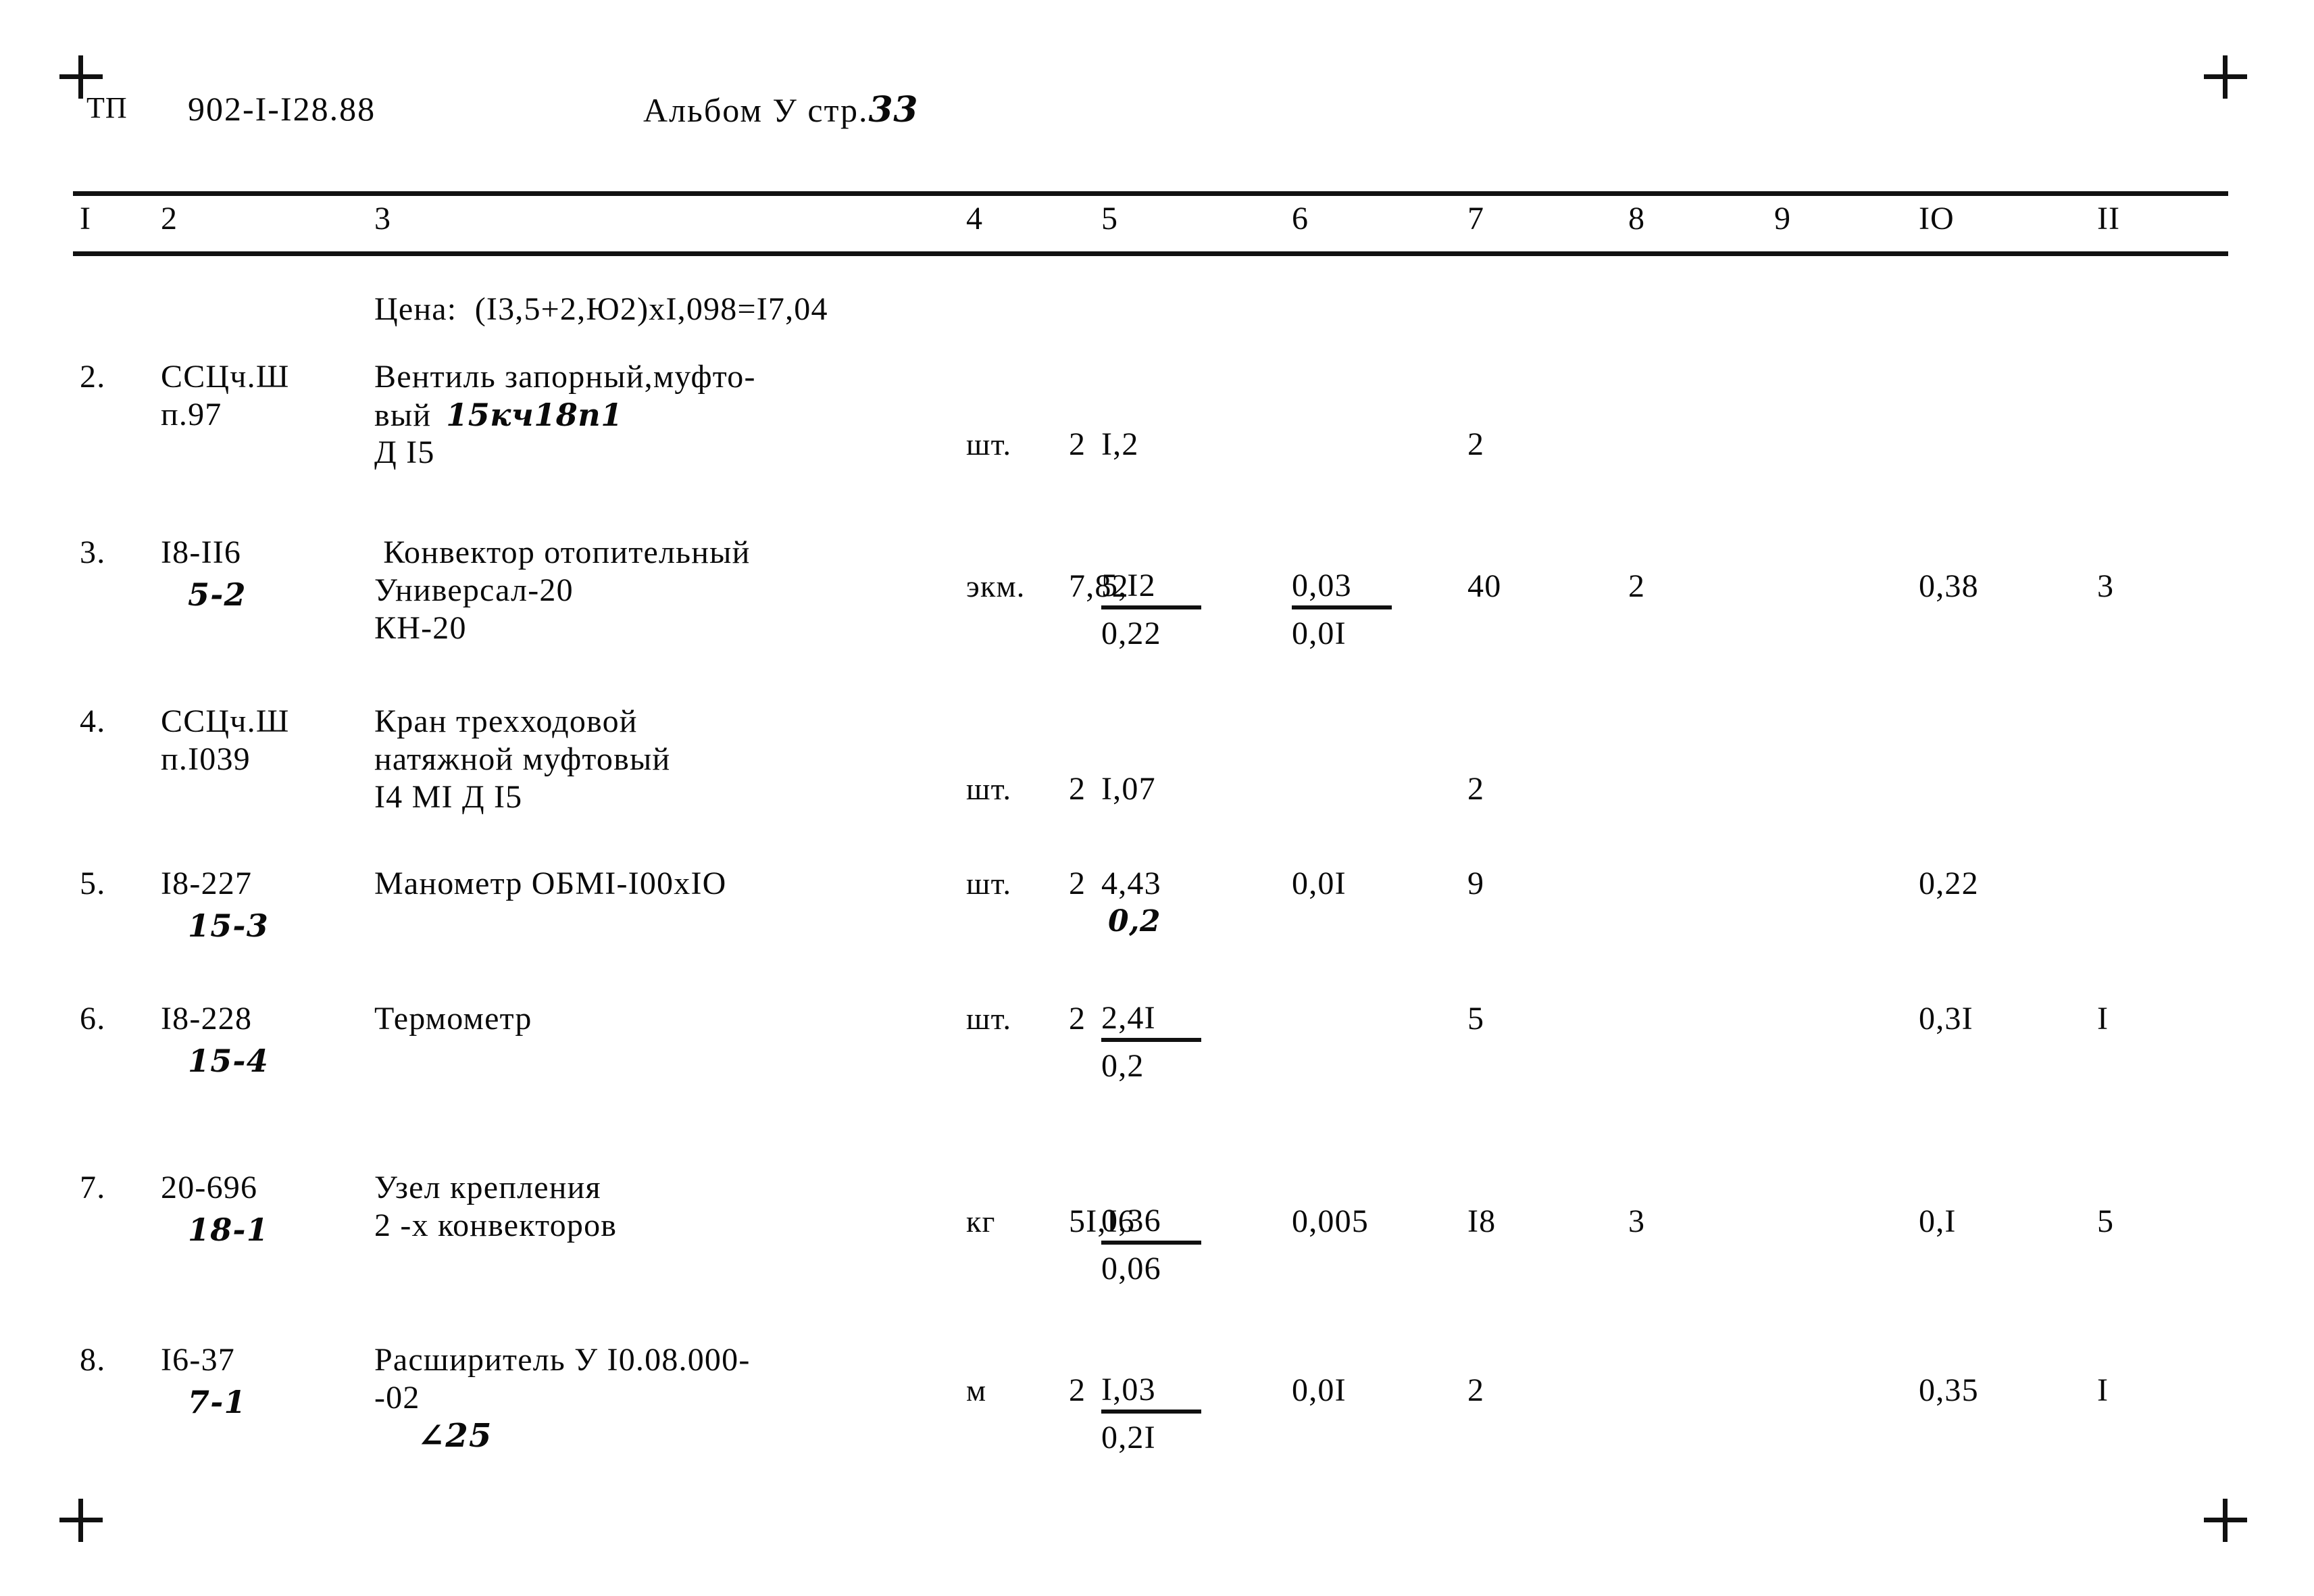 This screenshot has width=2314, height=1596. What do you see at coordinates (2106, 586) in the screenshot?
I see `row-col11-value: 3` at bounding box center [2106, 586].